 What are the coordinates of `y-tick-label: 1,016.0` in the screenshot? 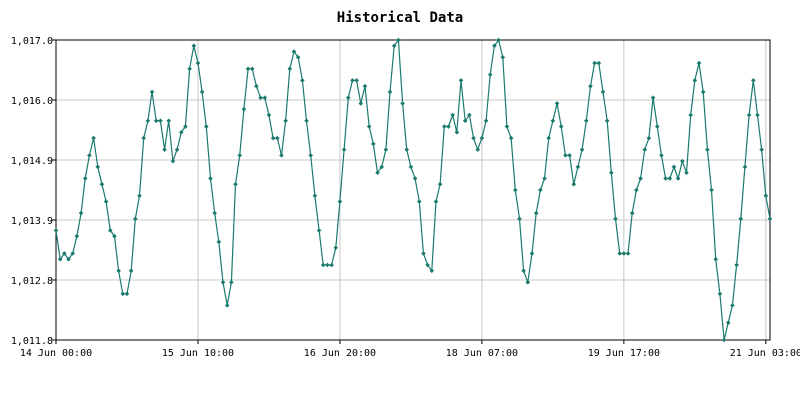 It's located at (32, 101).